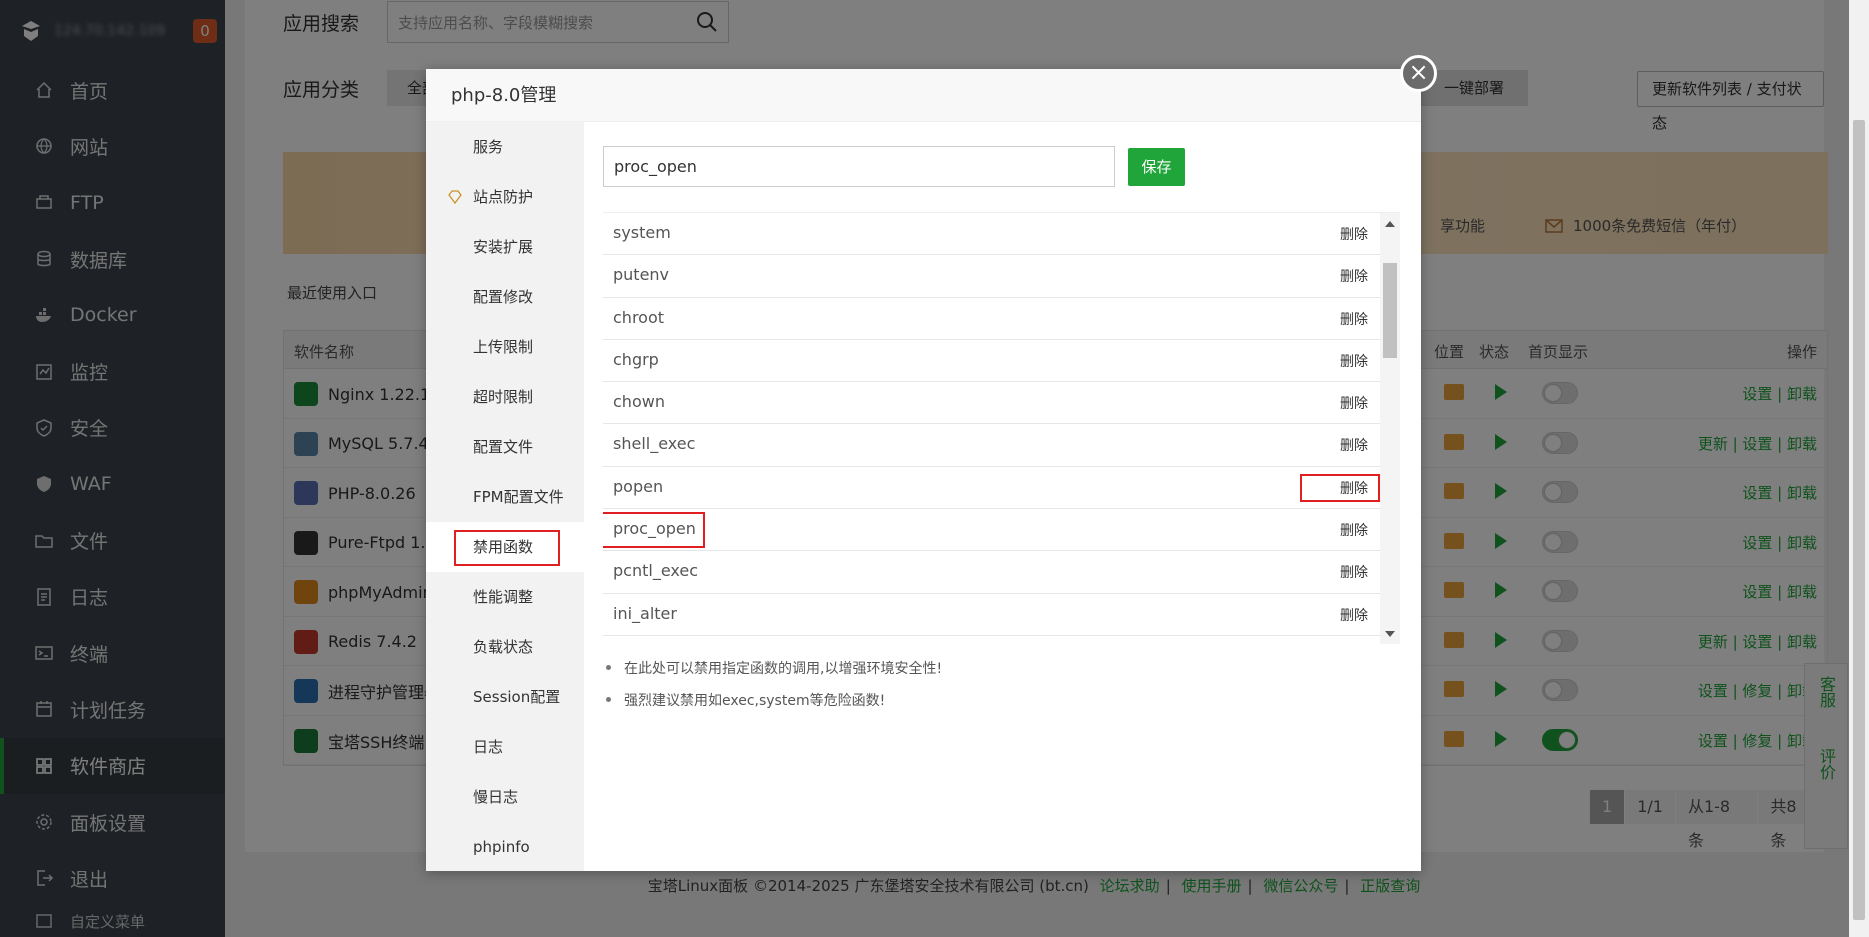  Describe the element at coordinates (859, 166) in the screenshot. I see `function-name-input: proc_open` at that location.